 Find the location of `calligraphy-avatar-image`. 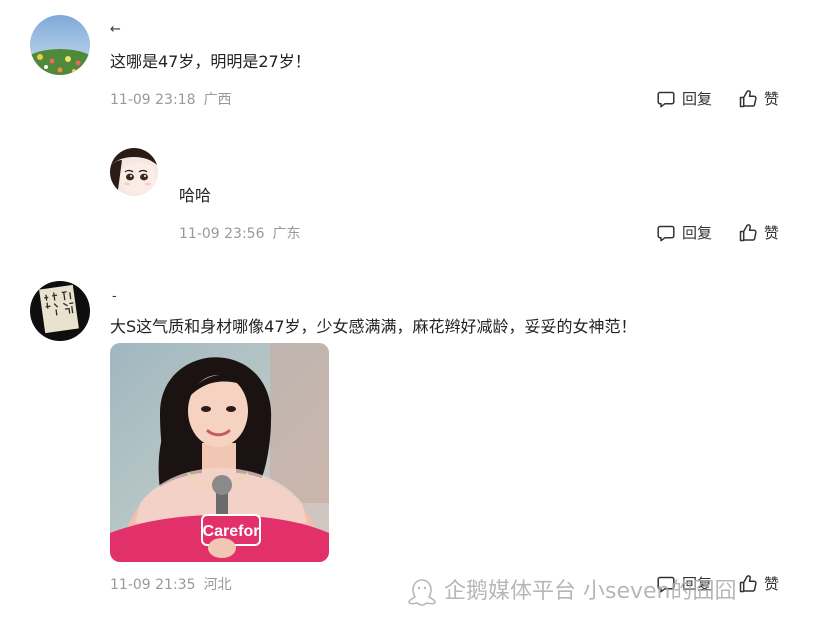

calligraphy-avatar-image is located at coordinates (60, 311).